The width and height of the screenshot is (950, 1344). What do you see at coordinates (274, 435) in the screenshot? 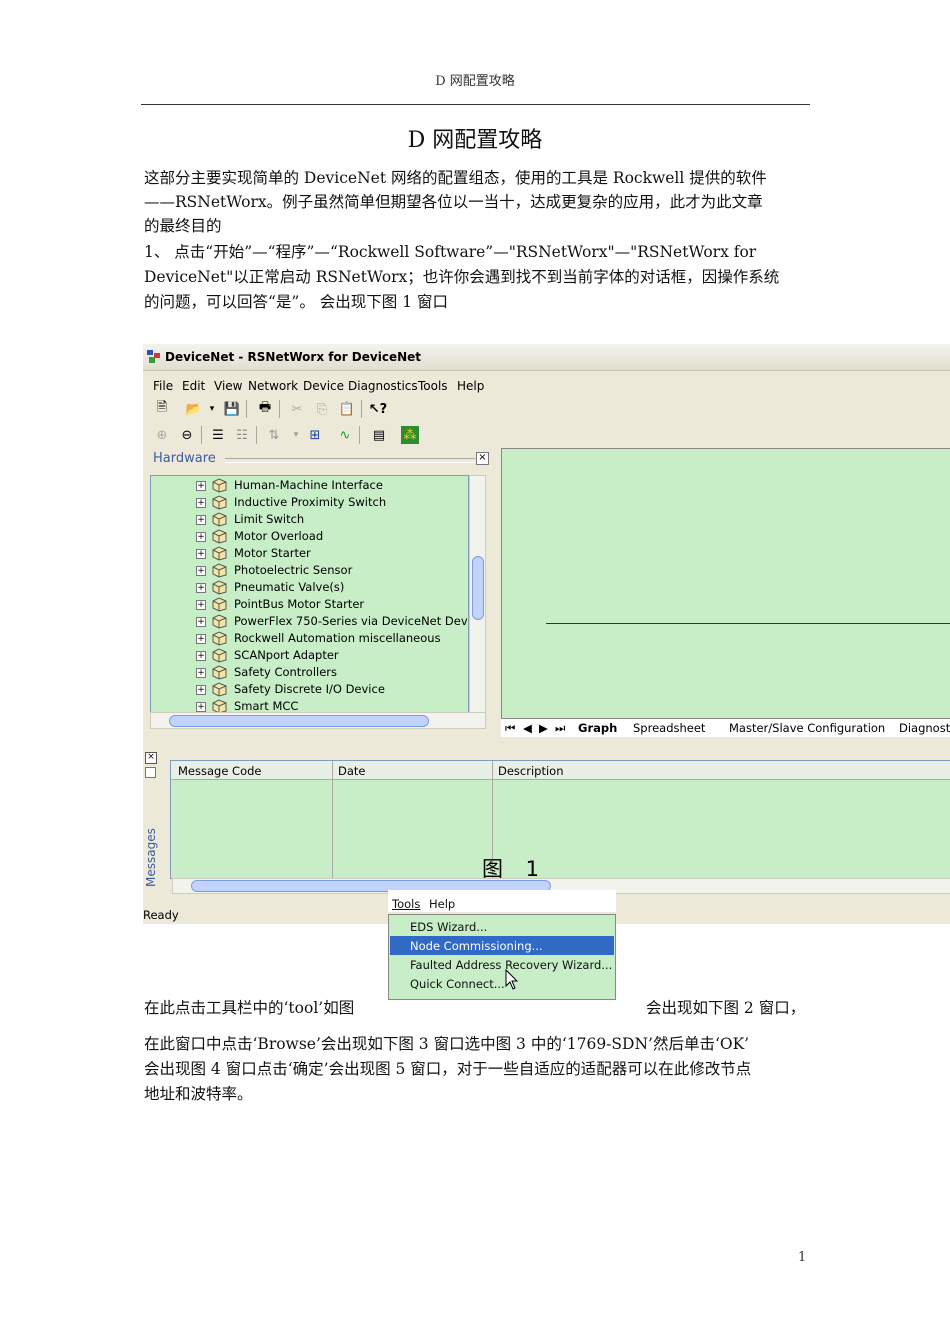
I see `upload-download-icon: ⇅` at bounding box center [274, 435].